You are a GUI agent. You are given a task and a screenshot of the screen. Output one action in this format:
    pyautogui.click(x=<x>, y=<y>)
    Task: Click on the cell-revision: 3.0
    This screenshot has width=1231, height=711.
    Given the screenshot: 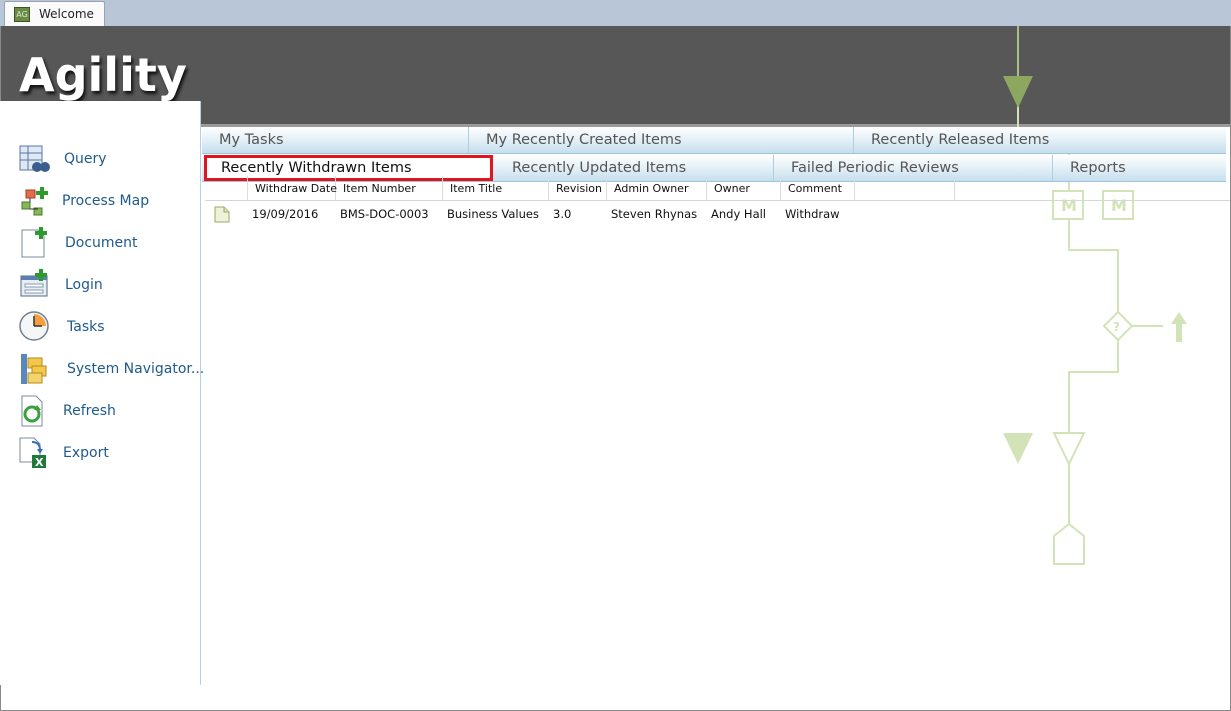 What is the action you would take?
    pyautogui.click(x=562, y=214)
    